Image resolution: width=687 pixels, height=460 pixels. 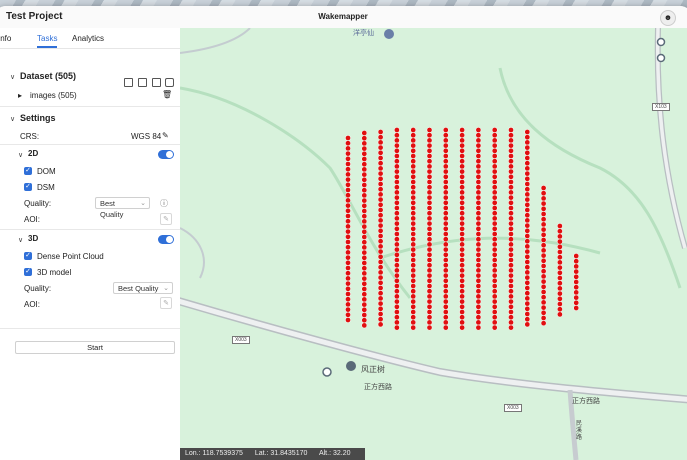 I want to click on crs-edit-icon: ✎, so click(x=165, y=135).